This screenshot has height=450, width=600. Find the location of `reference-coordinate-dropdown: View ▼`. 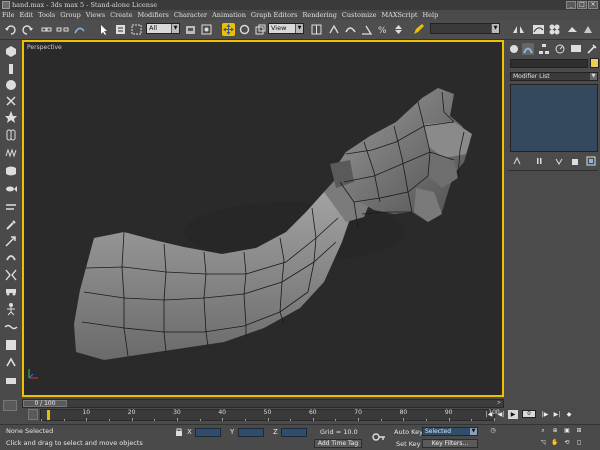

reference-coordinate-dropdown: View ▼ is located at coordinates (286, 28).